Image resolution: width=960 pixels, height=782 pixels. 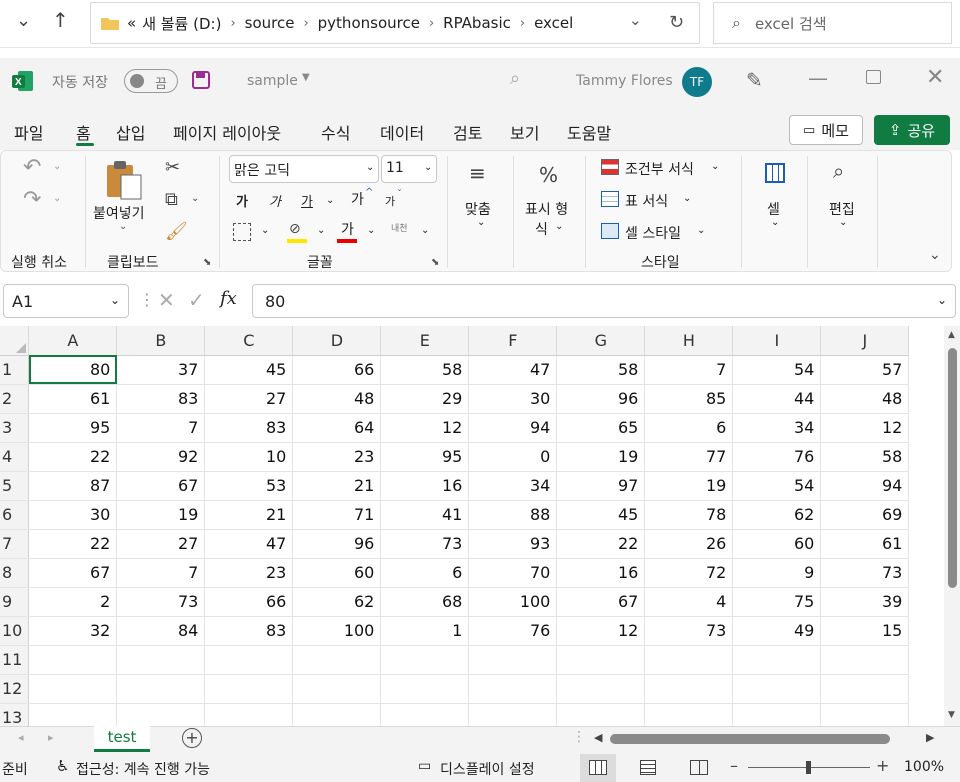 I want to click on cell-a9: 2, so click(x=73, y=602).